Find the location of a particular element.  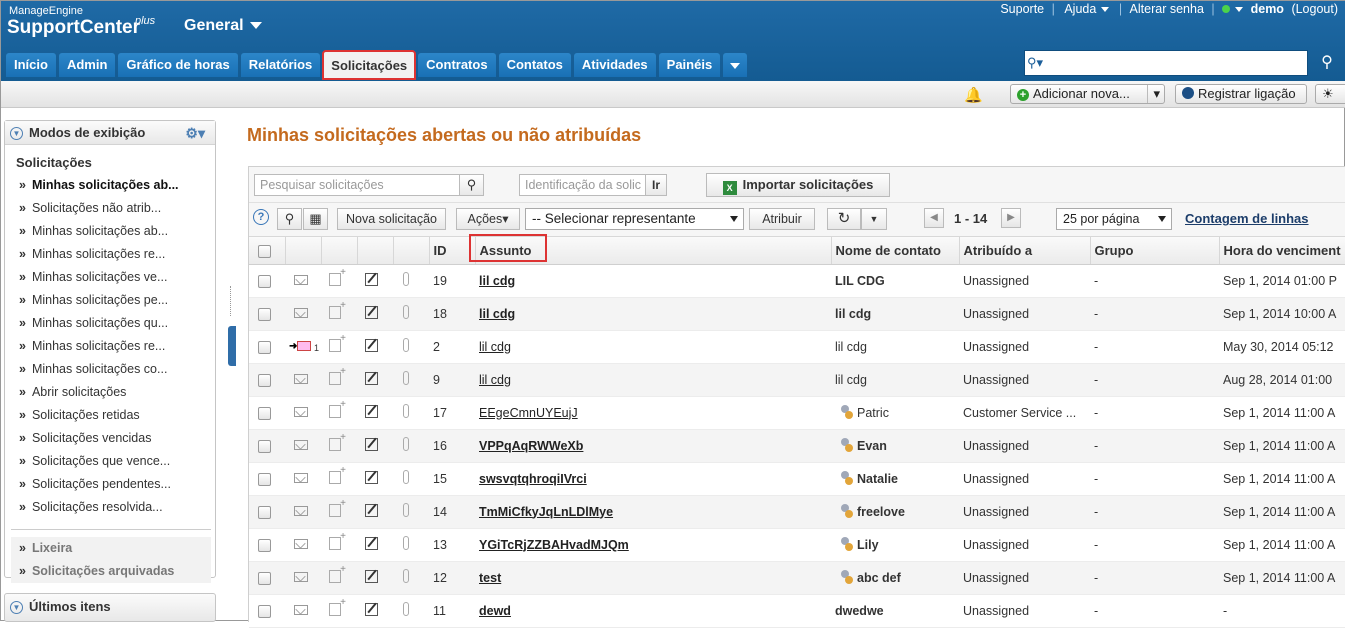

refresh-icon: ↻ is located at coordinates (844, 219).